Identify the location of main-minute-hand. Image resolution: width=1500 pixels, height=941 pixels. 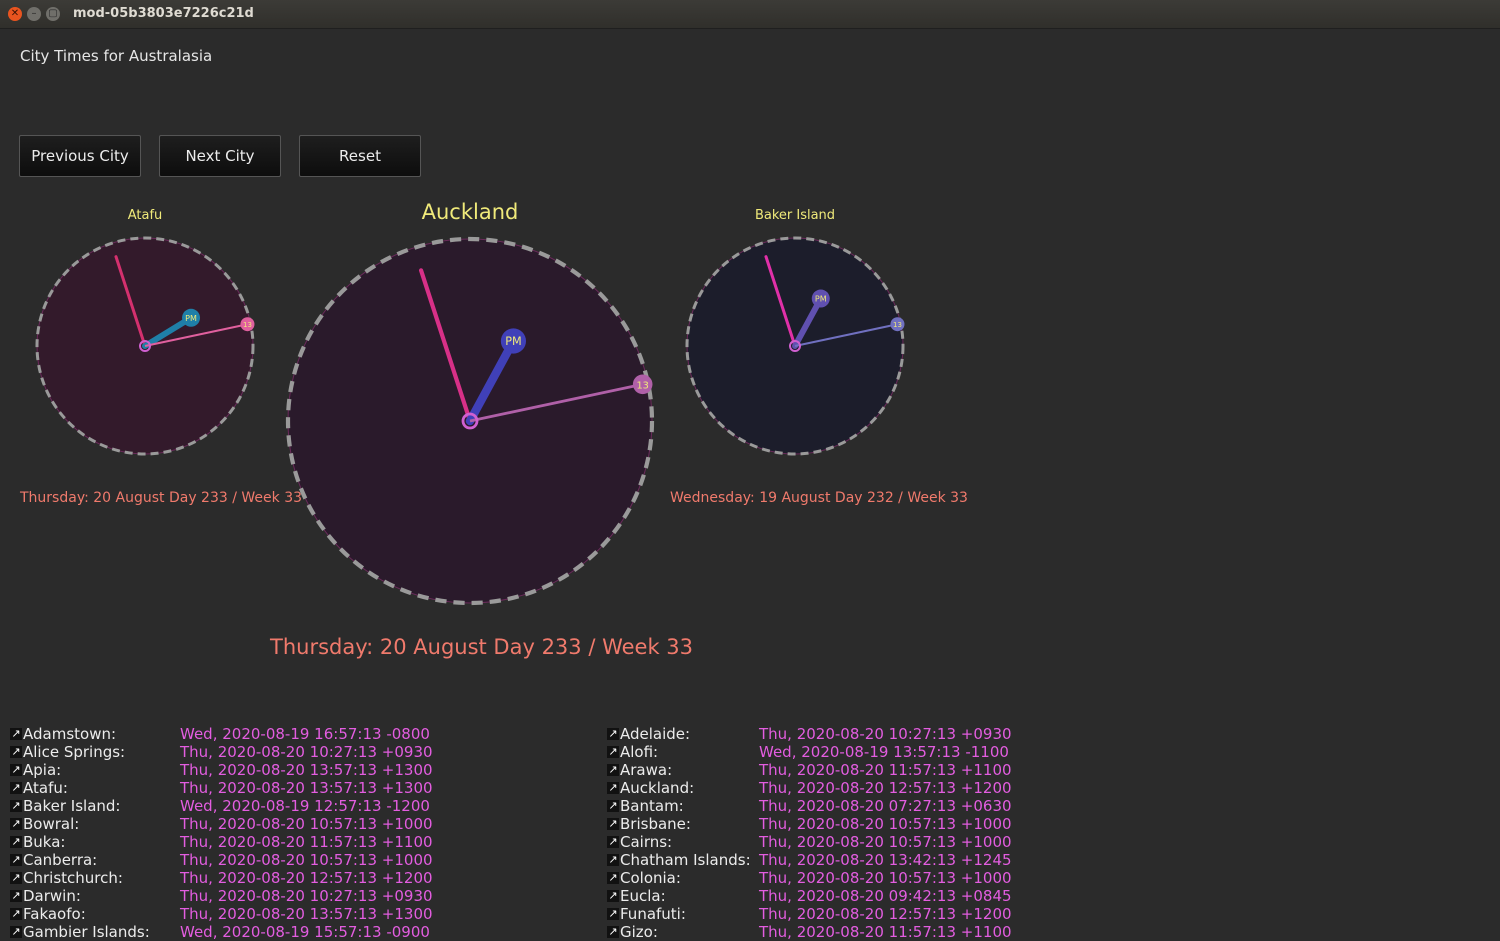
(445, 346).